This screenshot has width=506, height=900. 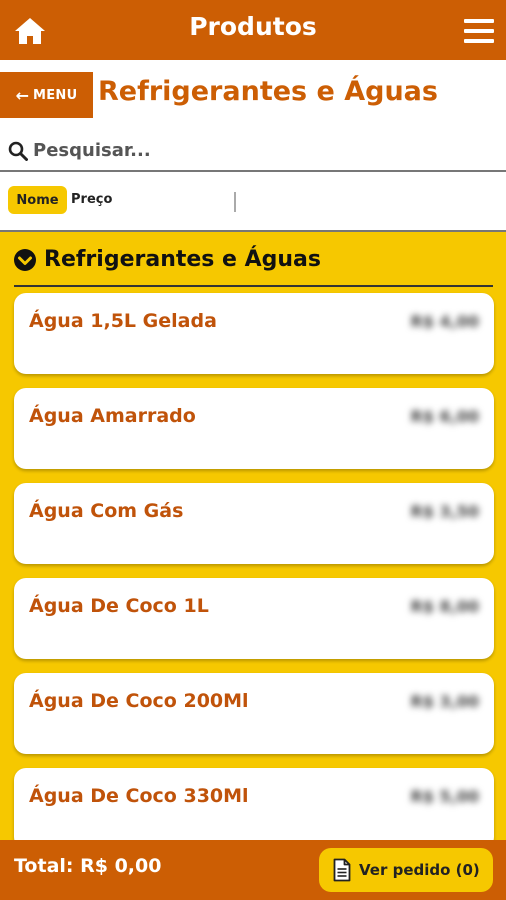 What do you see at coordinates (182, 259) in the screenshot?
I see `section-title: Refrigerantes e Águas` at bounding box center [182, 259].